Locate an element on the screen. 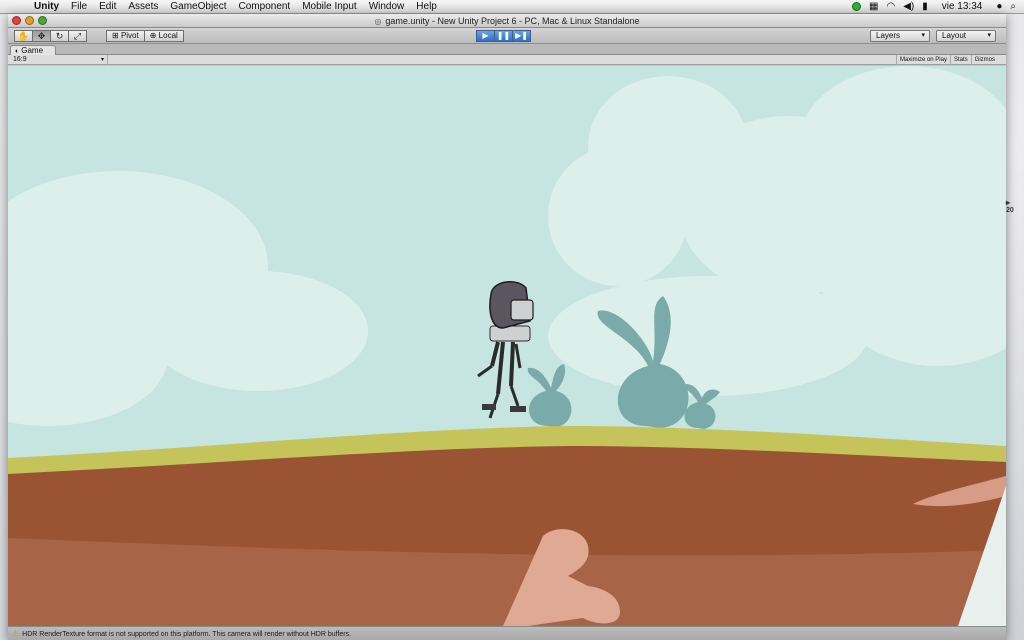 This screenshot has height=640, width=1024. maximize-on-play-toggle: Maximize on Play is located at coordinates (922, 60).